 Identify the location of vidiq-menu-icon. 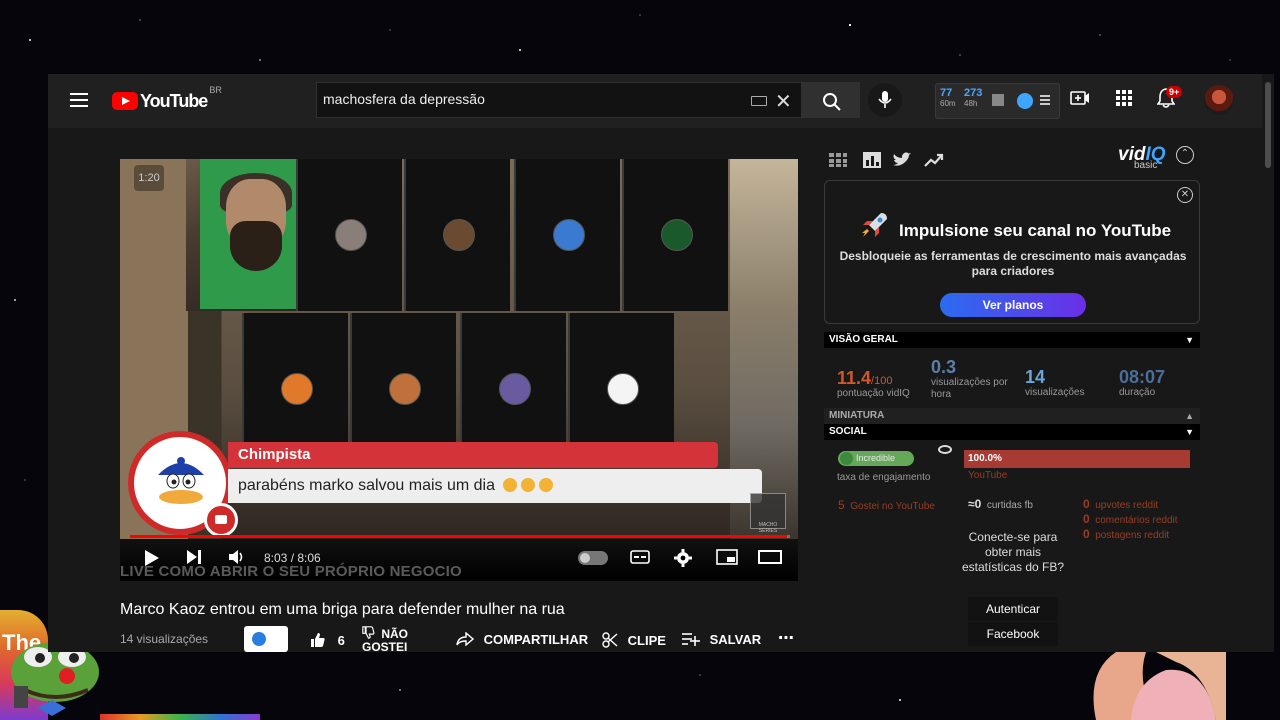
(1045, 100).